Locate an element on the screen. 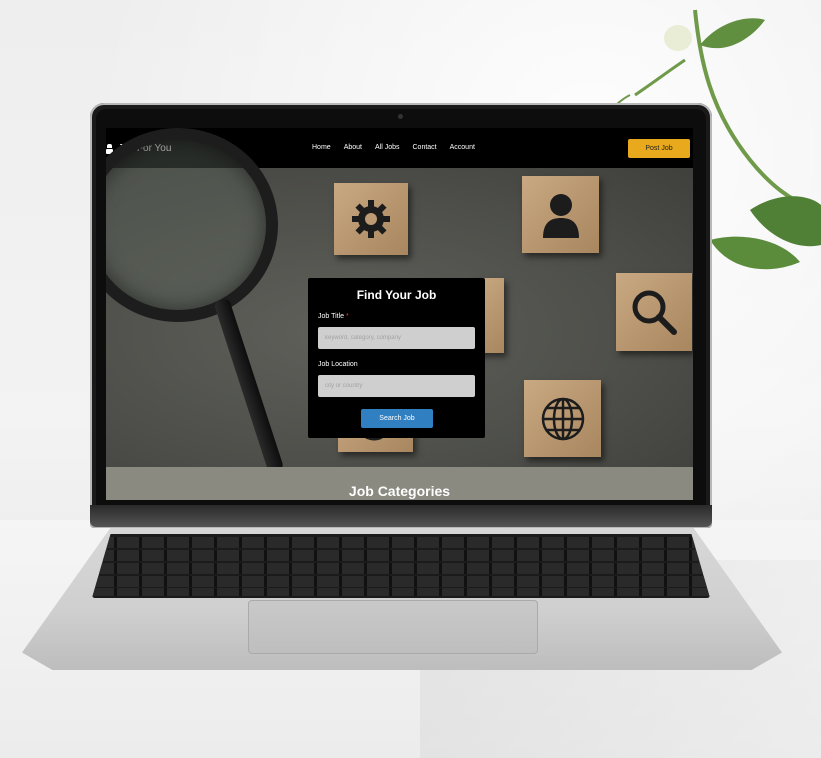  main-nav: Home About All Jobs Contact Account is located at coordinates (393, 147).